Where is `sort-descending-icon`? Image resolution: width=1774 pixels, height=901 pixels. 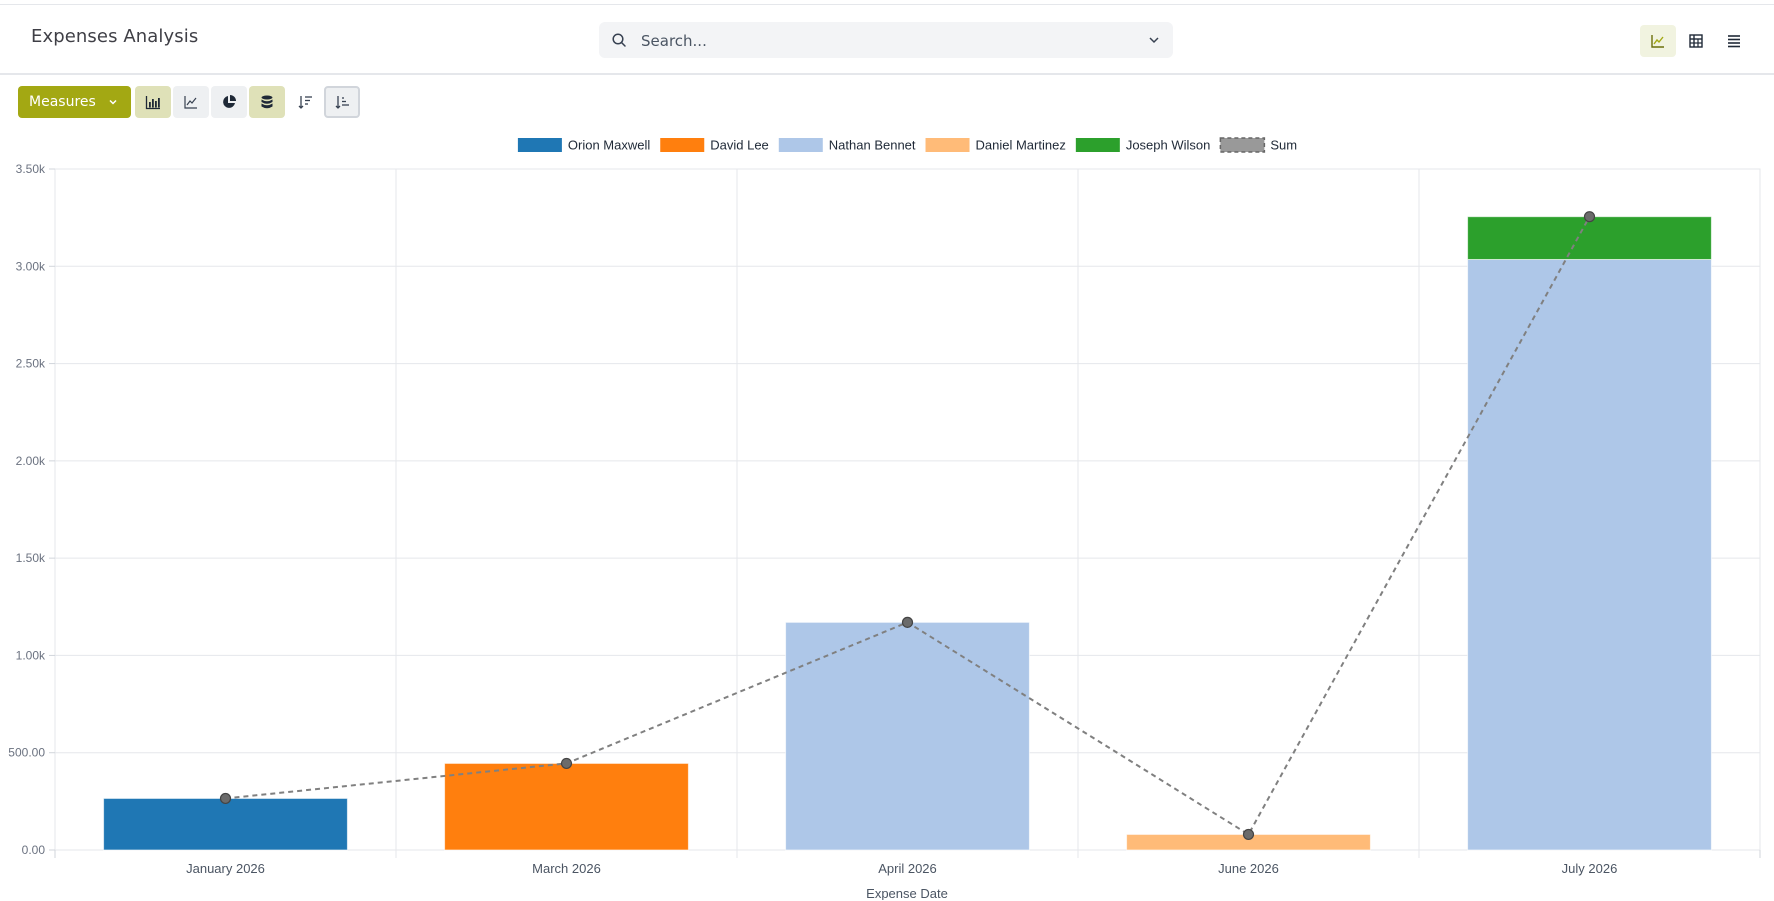
sort-descending-icon is located at coordinates (305, 102).